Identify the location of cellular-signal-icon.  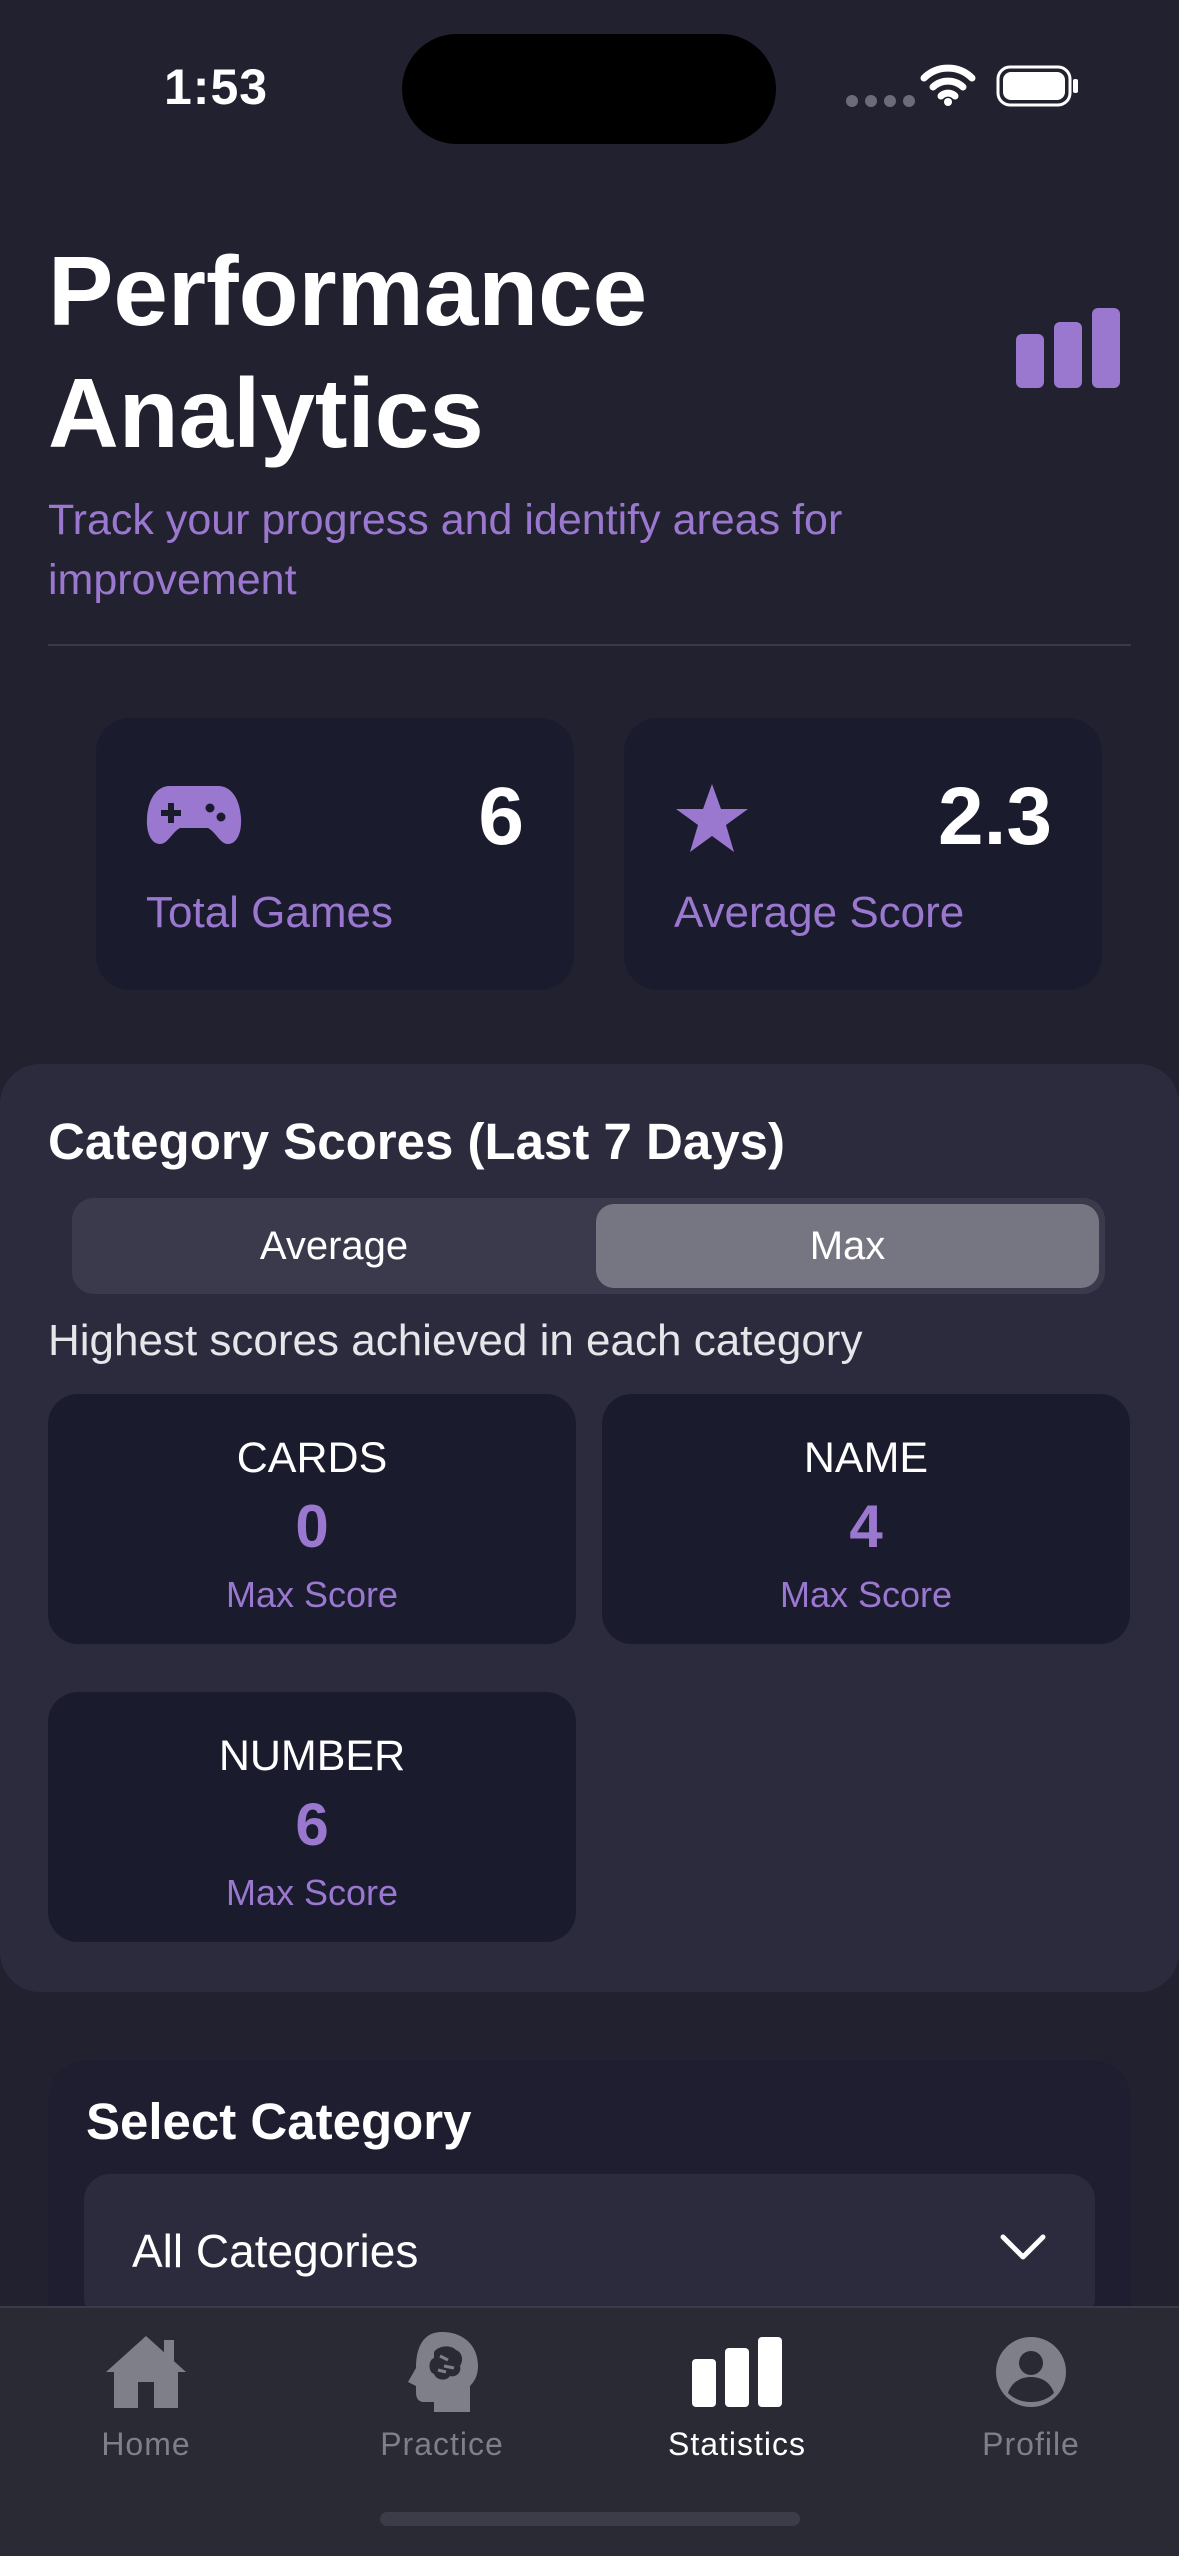
(880, 101).